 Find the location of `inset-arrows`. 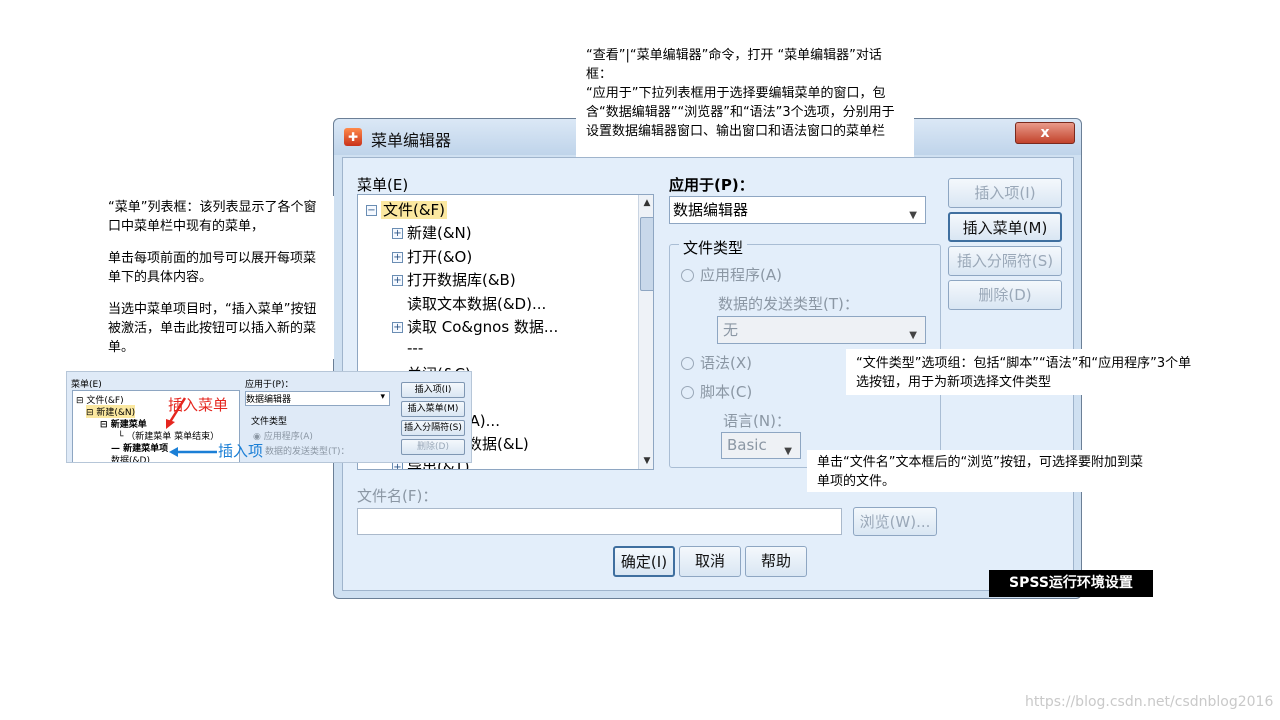

inset-arrows is located at coordinates (191, 427).